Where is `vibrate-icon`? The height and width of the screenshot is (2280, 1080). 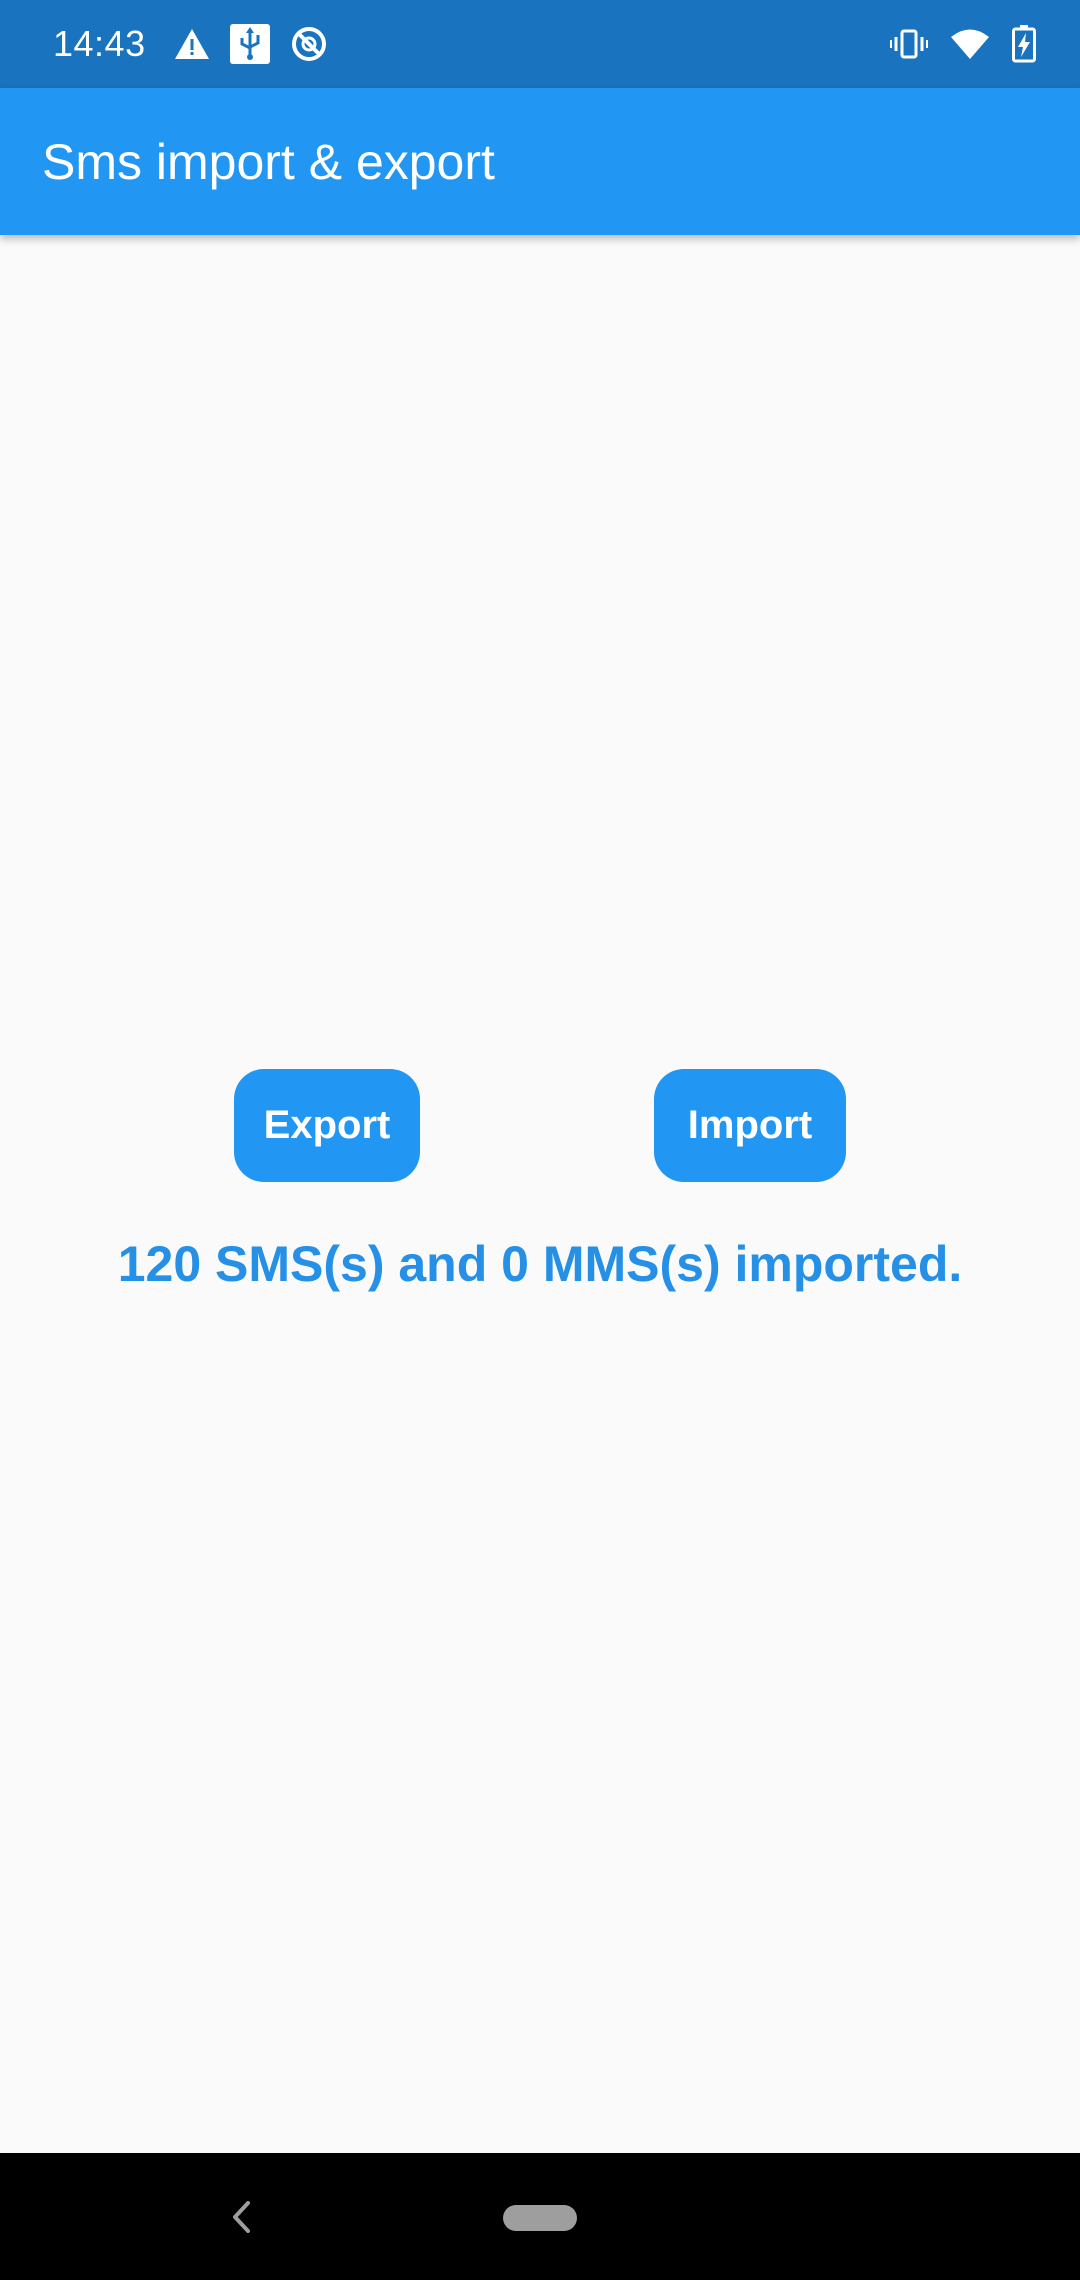
vibrate-icon is located at coordinates (909, 44).